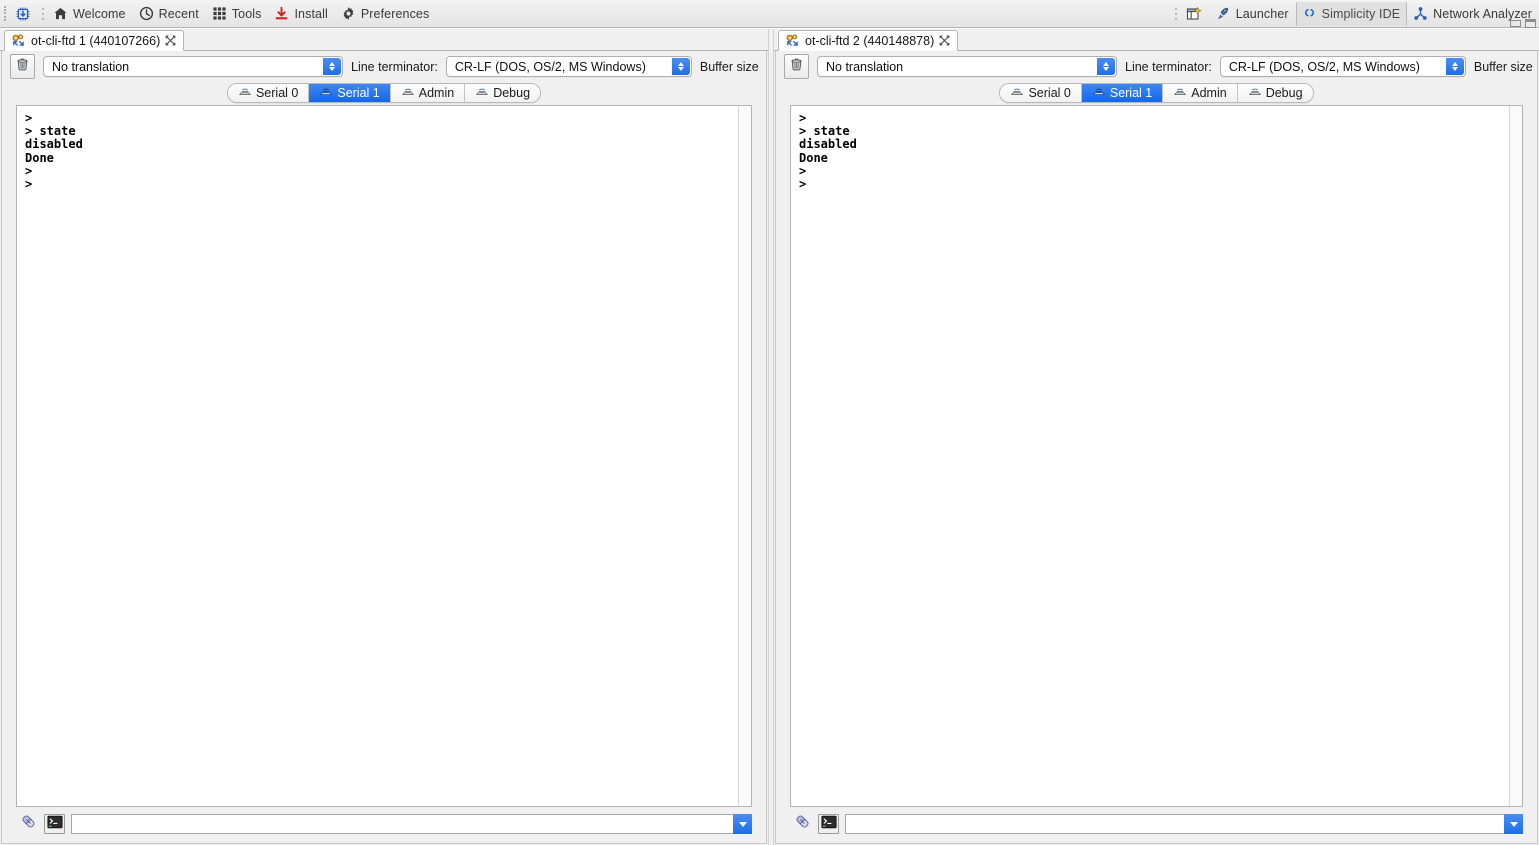 The height and width of the screenshot is (845, 1539). Describe the element at coordinates (1503, 66) in the screenshot. I see `buffer-size-label-2: Buffer size` at that location.